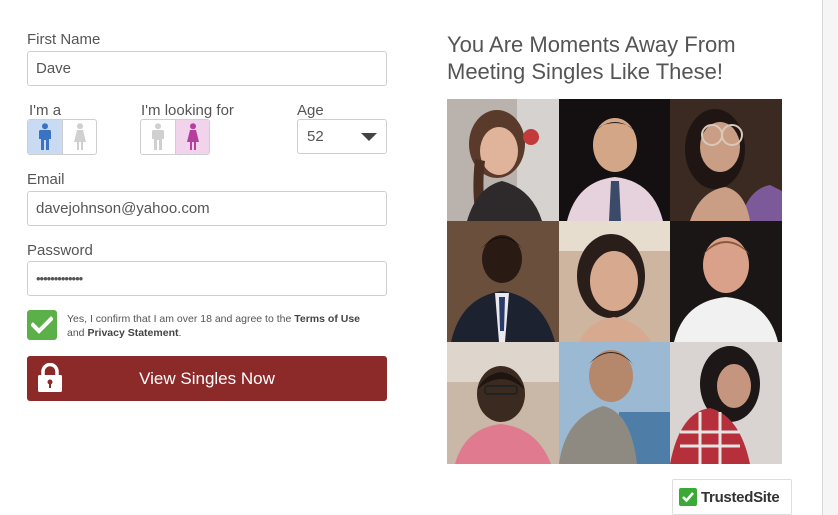  Describe the element at coordinates (46, 179) in the screenshot. I see `email-label: Email` at that location.